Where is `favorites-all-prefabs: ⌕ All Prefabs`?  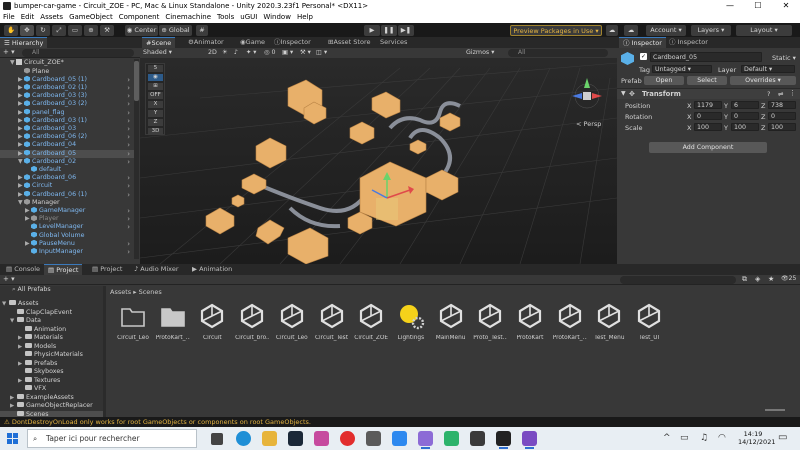
favorites-all-prefabs: ⌕ All Prefabs is located at coordinates (52, 290).